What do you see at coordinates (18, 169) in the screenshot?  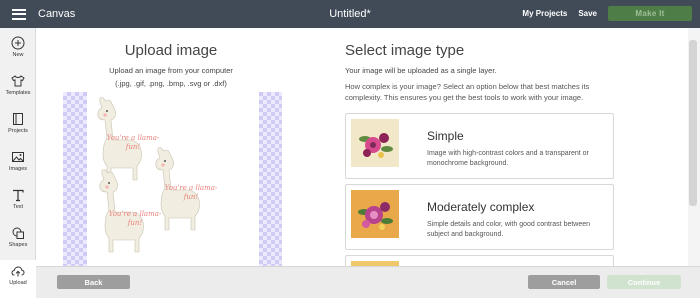 I see `sidebar-item-label: Images` at bounding box center [18, 169].